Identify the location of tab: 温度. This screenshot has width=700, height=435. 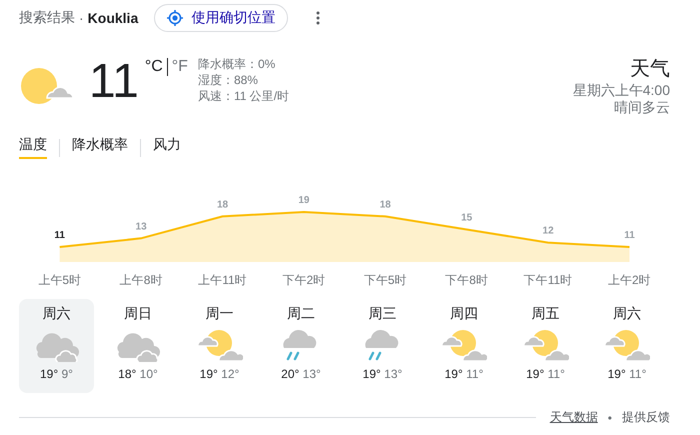
(33, 147).